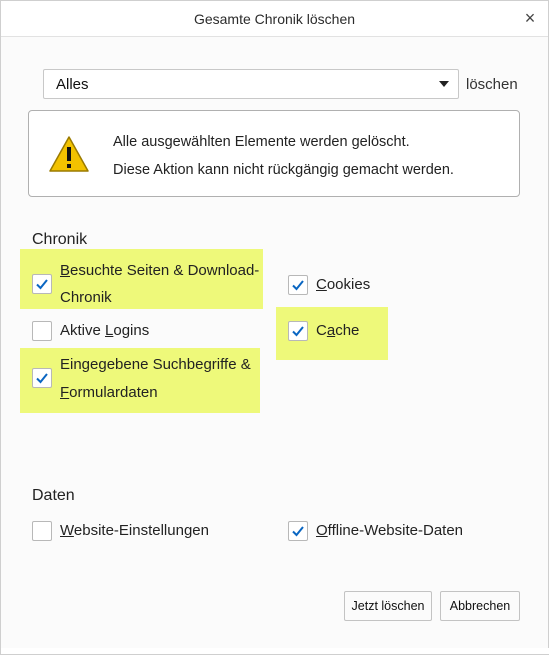  Describe the element at coordinates (42, 531) in the screenshot. I see `checkbox-website-einstellungen` at that location.